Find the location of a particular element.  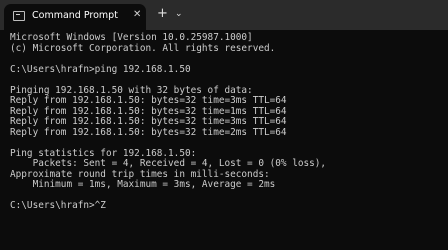

chevron-down-icon: ⌄ is located at coordinates (179, 14).